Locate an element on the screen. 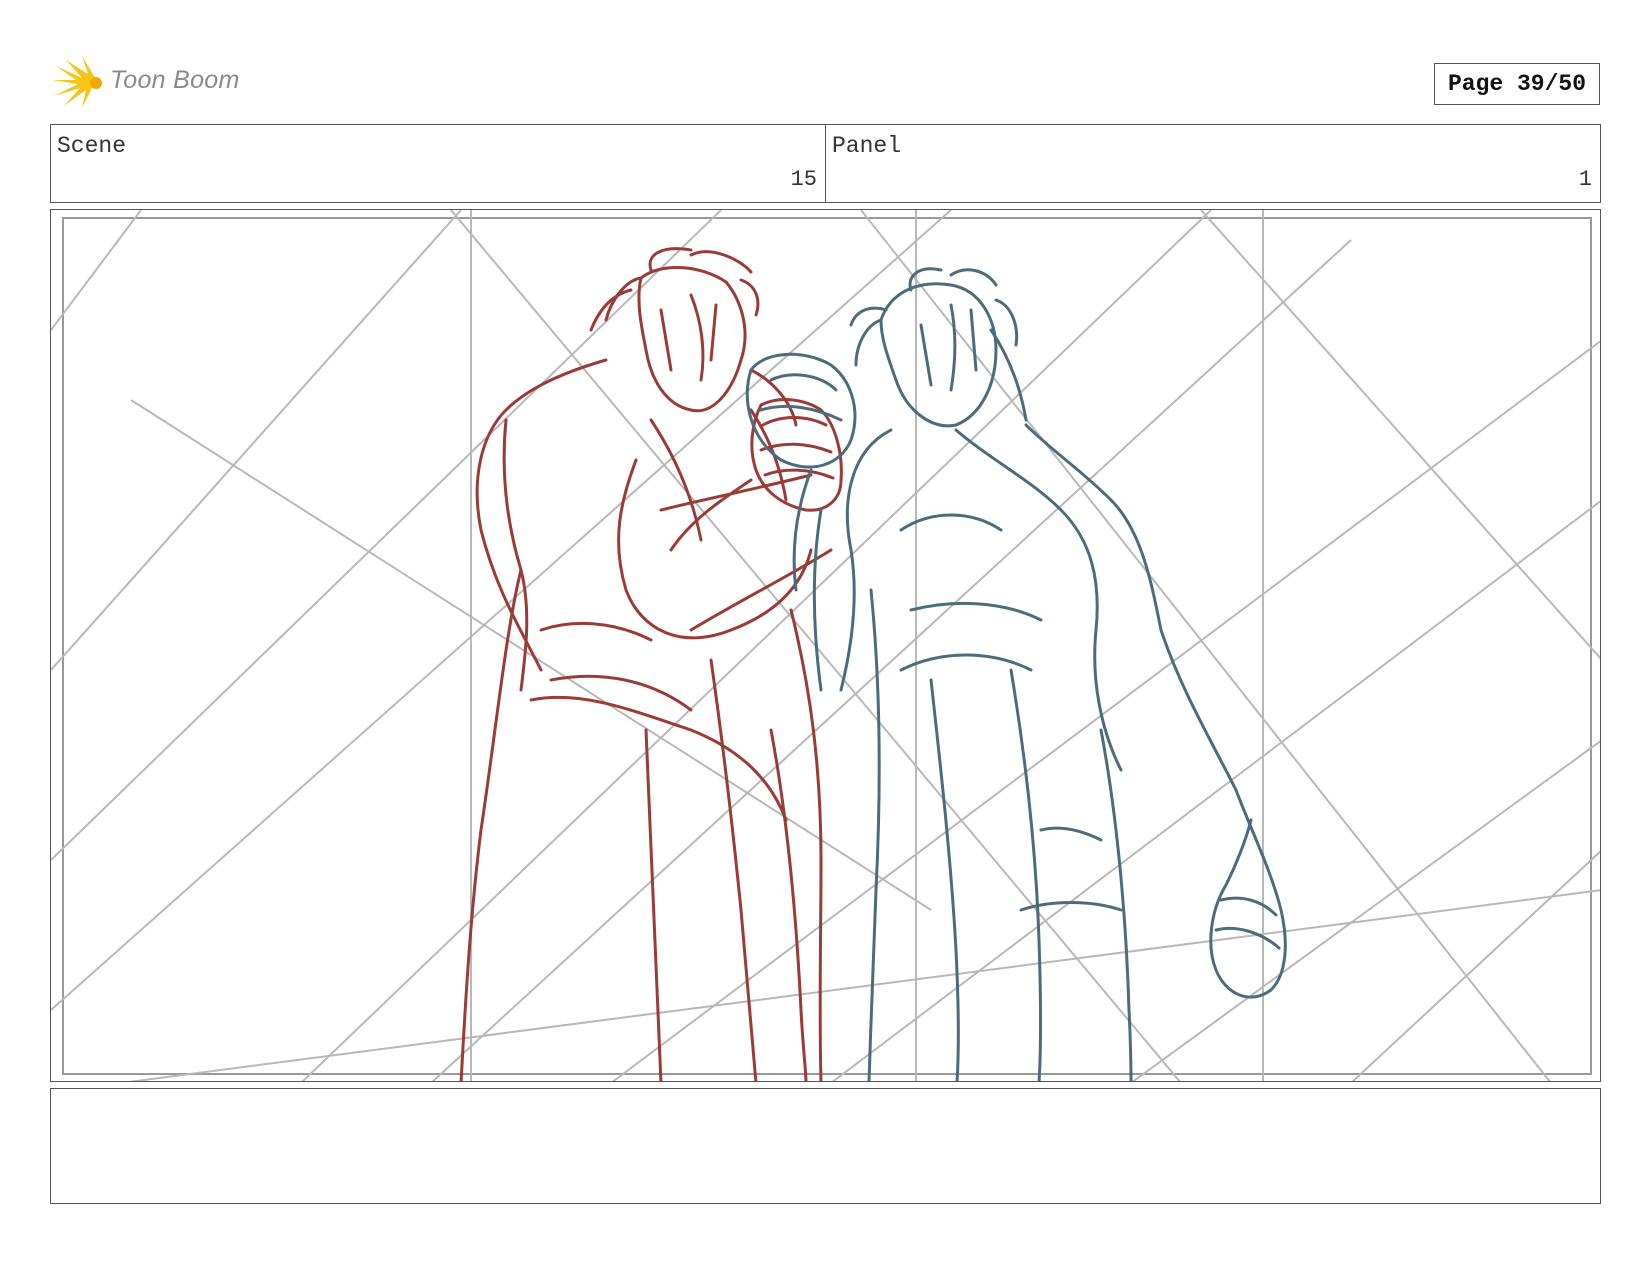 The height and width of the screenshot is (1275, 1650). toon-boom-logo: Toon Boom is located at coordinates (152, 84).